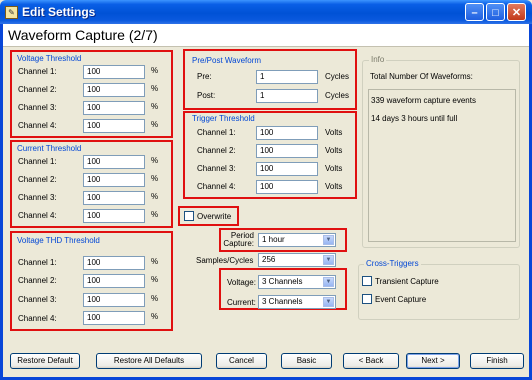 The image size is (532, 380). Describe the element at coordinates (287, 133) in the screenshot. I see `trigger-ch1-input: 100` at that location.